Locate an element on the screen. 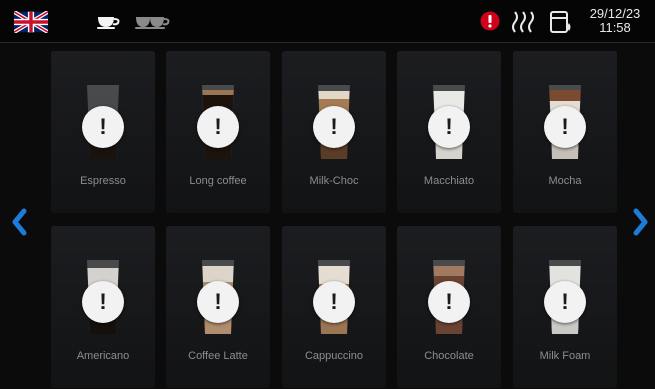 The width and height of the screenshot is (655, 389). product-label: Chocolate is located at coordinates (449, 356).